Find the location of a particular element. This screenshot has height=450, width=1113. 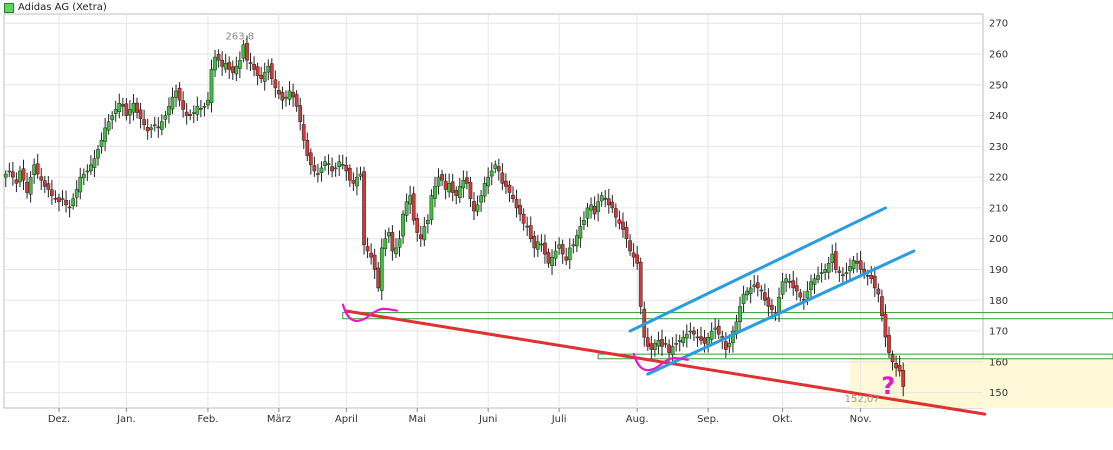

legend: Adidas AG (Xetra) is located at coordinates (55, 7).